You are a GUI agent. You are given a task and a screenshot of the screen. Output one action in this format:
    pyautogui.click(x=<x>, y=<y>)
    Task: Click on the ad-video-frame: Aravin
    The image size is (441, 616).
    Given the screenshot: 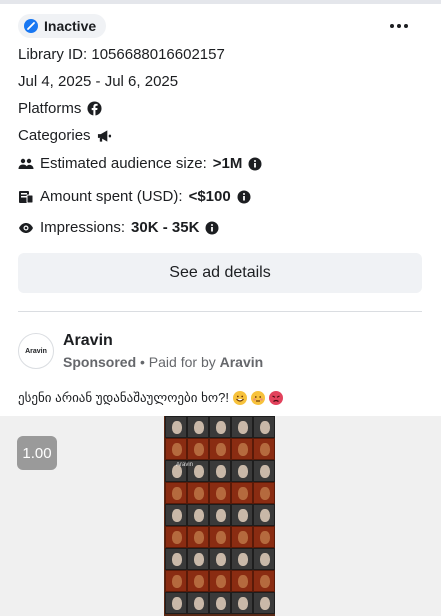 What is the action you would take?
    pyautogui.click(x=219, y=516)
    